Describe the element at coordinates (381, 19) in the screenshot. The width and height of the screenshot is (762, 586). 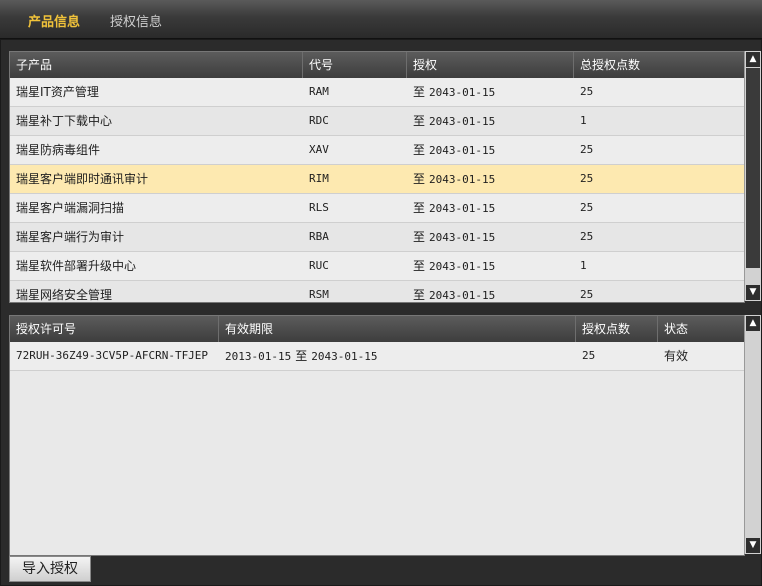
I see `tab-bar: 产品信息 授权信息` at that location.